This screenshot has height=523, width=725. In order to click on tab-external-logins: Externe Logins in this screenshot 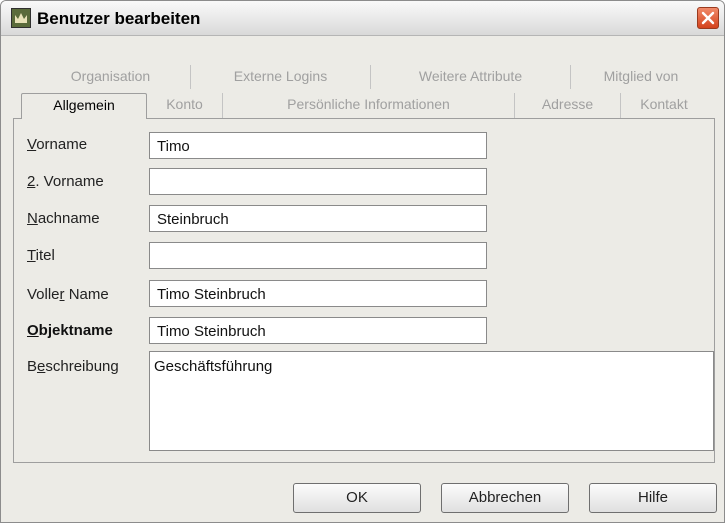, I will do `click(281, 77)`.